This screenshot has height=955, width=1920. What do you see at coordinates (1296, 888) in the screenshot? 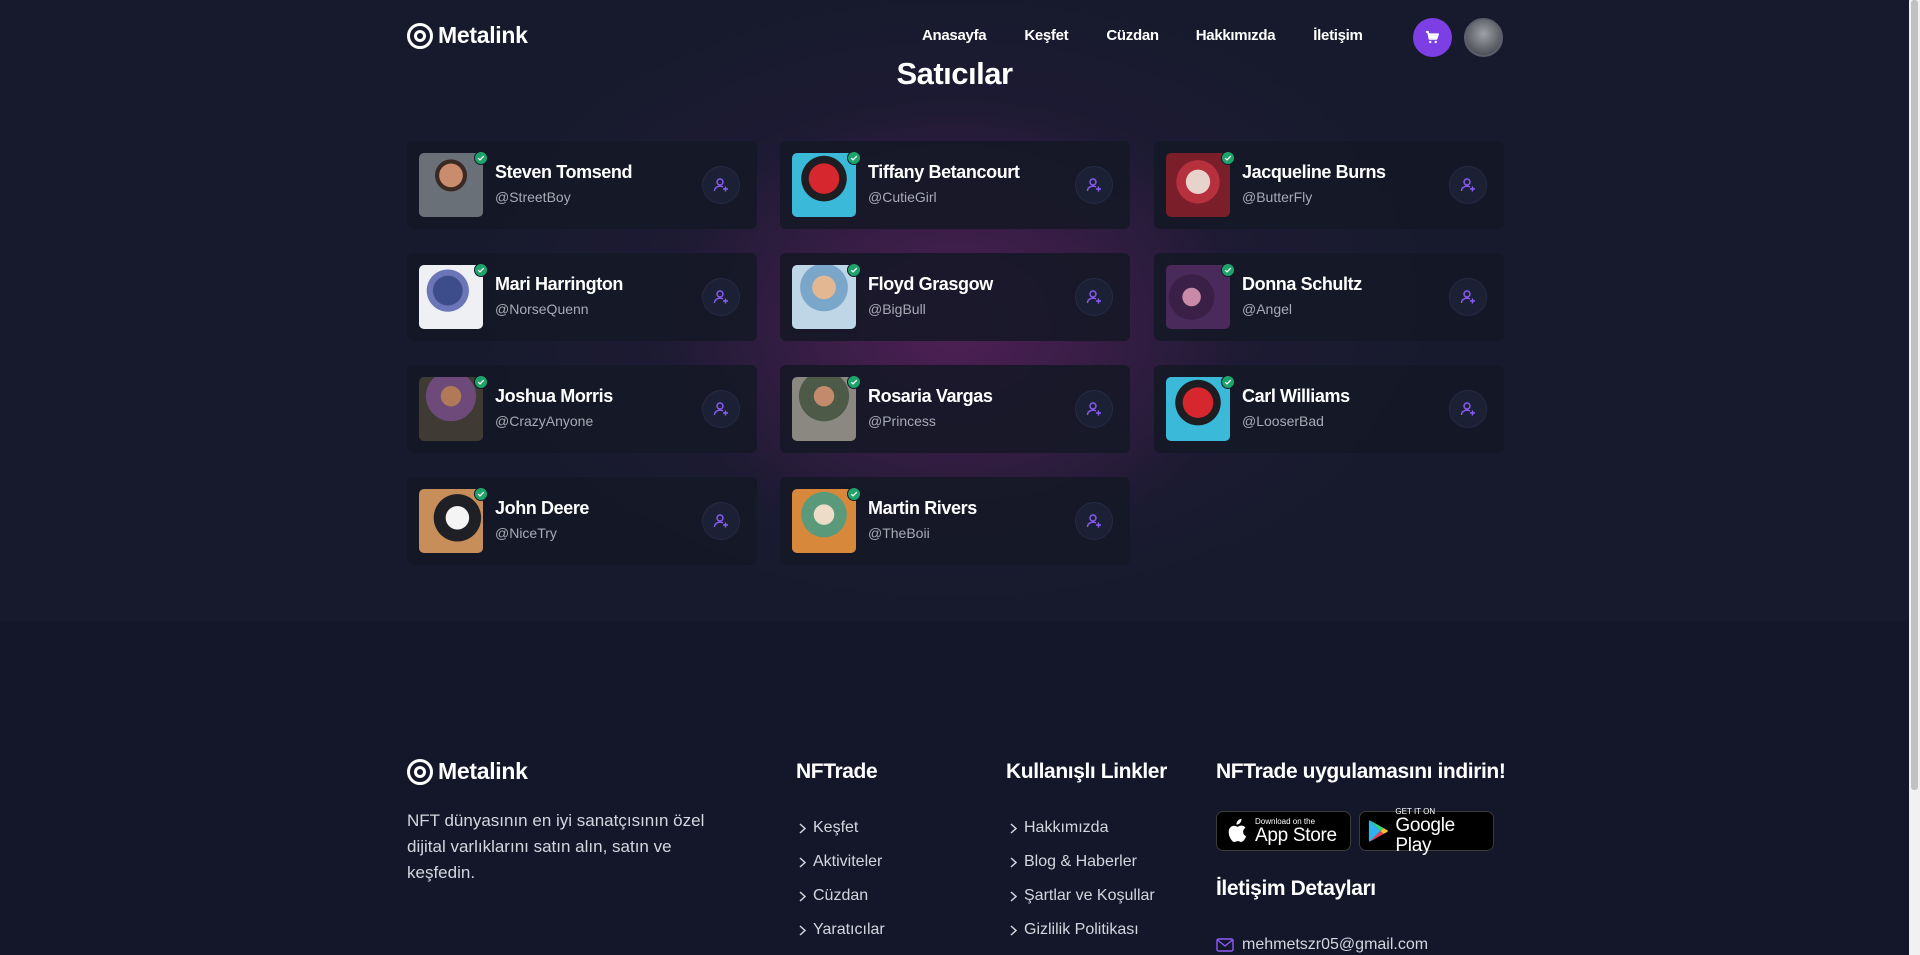
I see `footer-contact-title: İletişim Detayları` at bounding box center [1296, 888].